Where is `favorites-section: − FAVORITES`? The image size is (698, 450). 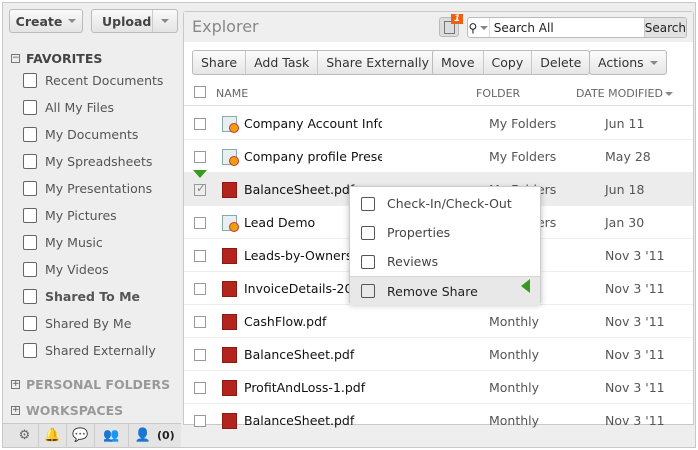 favorites-section: − FAVORITES is located at coordinates (56, 58).